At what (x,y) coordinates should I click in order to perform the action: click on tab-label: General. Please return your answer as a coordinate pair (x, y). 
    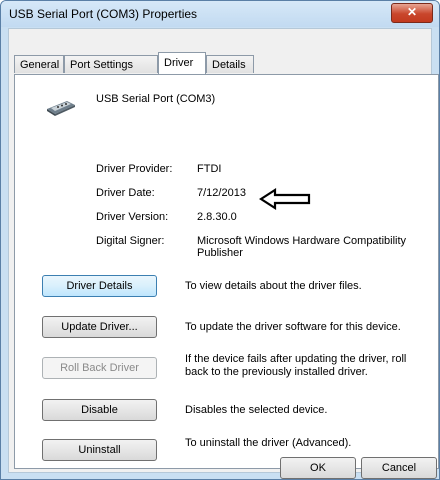
    Looking at the image, I should click on (40, 65).